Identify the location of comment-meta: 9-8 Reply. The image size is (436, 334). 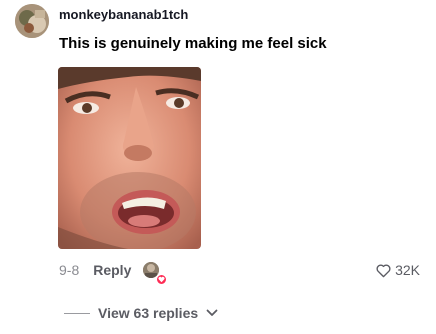
(109, 270).